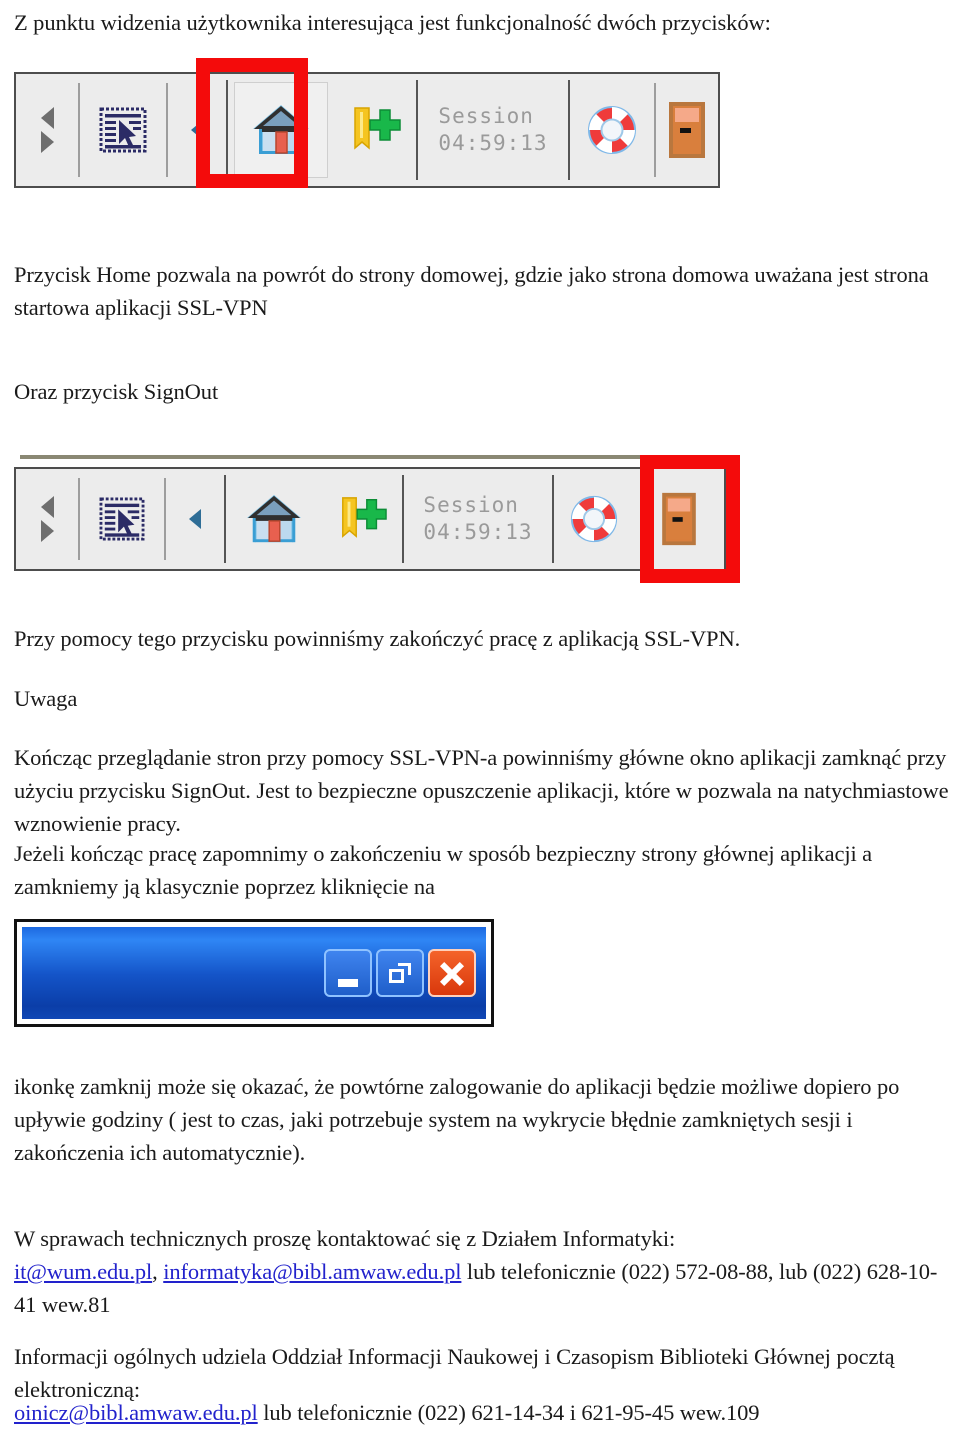 The height and width of the screenshot is (1429, 960). What do you see at coordinates (370, 457) in the screenshot?
I see `toolbar-top-edge` at bounding box center [370, 457].